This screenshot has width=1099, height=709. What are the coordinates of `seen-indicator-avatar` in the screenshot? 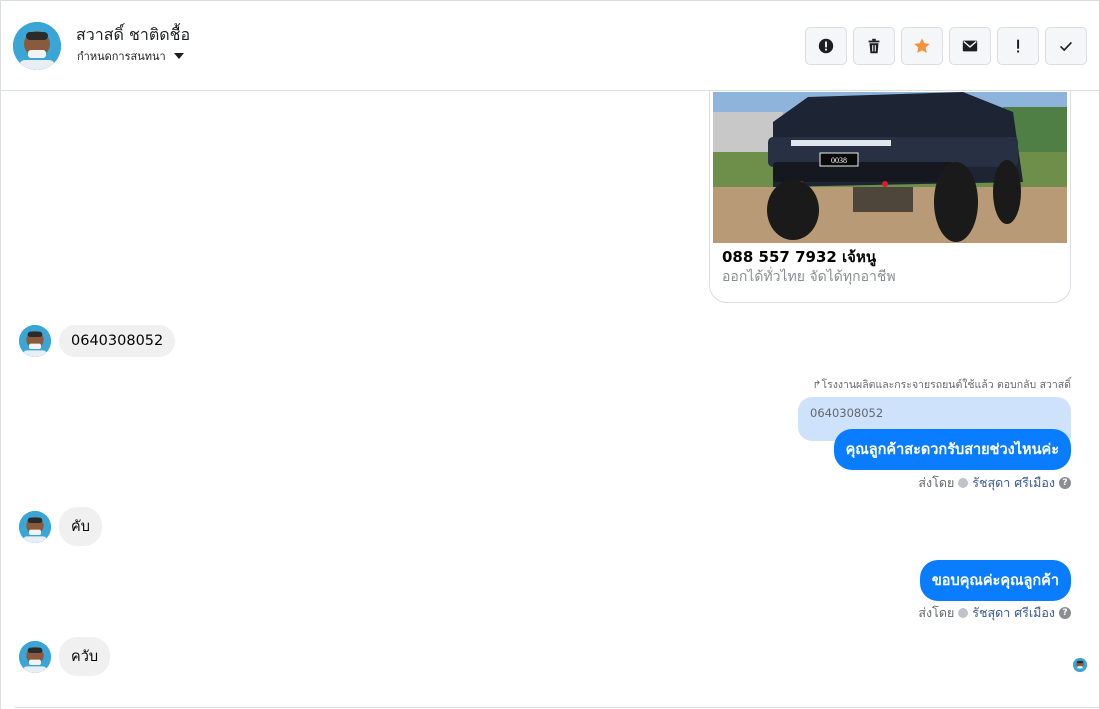 It's located at (1080, 665).